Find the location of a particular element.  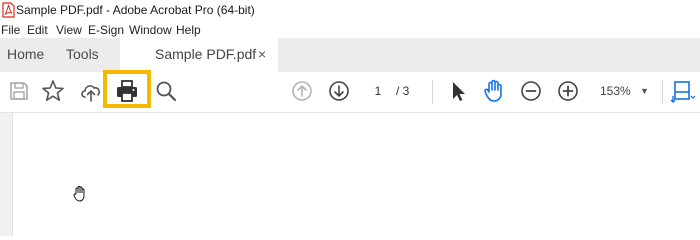

find-button is located at coordinates (166, 91).